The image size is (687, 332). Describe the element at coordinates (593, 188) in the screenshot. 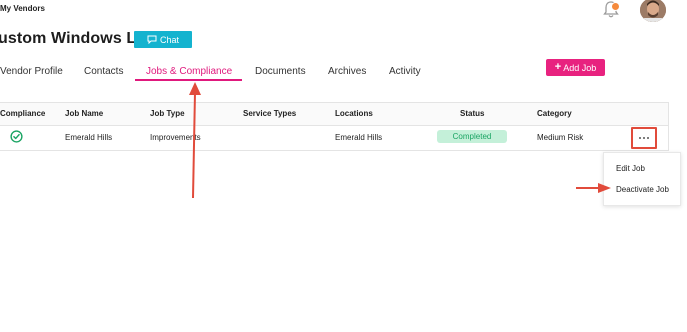

I see `red-arrow-to-deactivate` at that location.